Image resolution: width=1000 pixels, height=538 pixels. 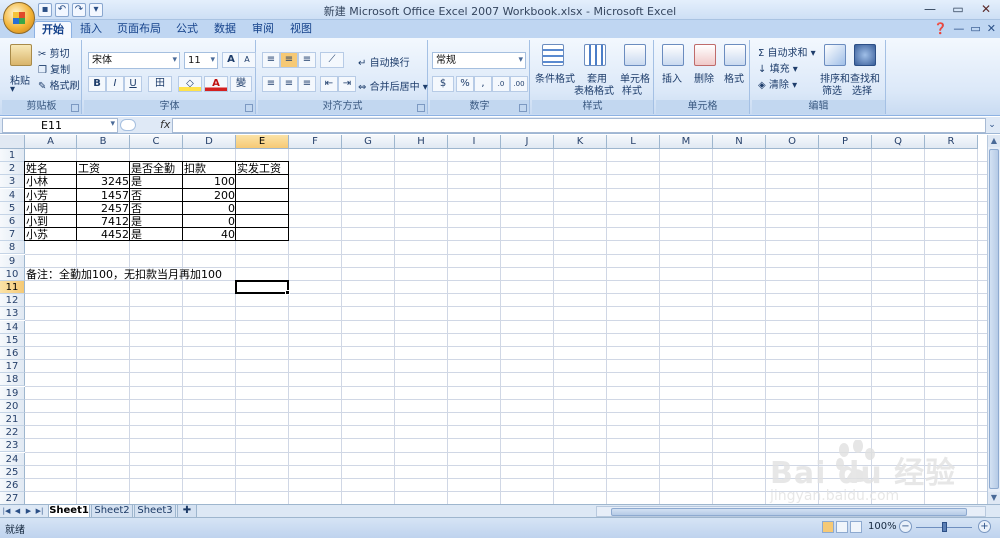 I want to click on format-cells-button: 格式, so click(x=734, y=77).